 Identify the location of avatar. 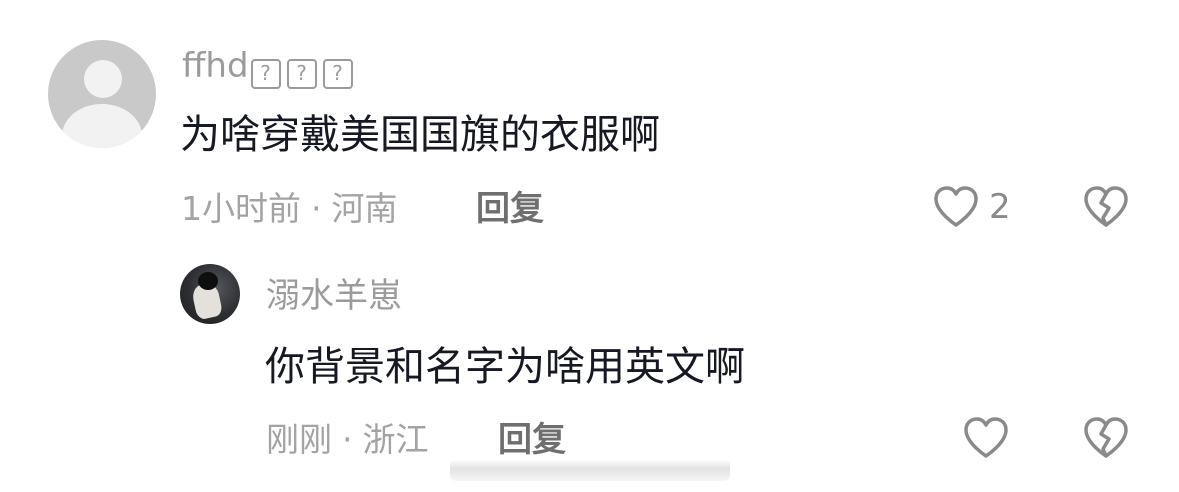
(102, 94).